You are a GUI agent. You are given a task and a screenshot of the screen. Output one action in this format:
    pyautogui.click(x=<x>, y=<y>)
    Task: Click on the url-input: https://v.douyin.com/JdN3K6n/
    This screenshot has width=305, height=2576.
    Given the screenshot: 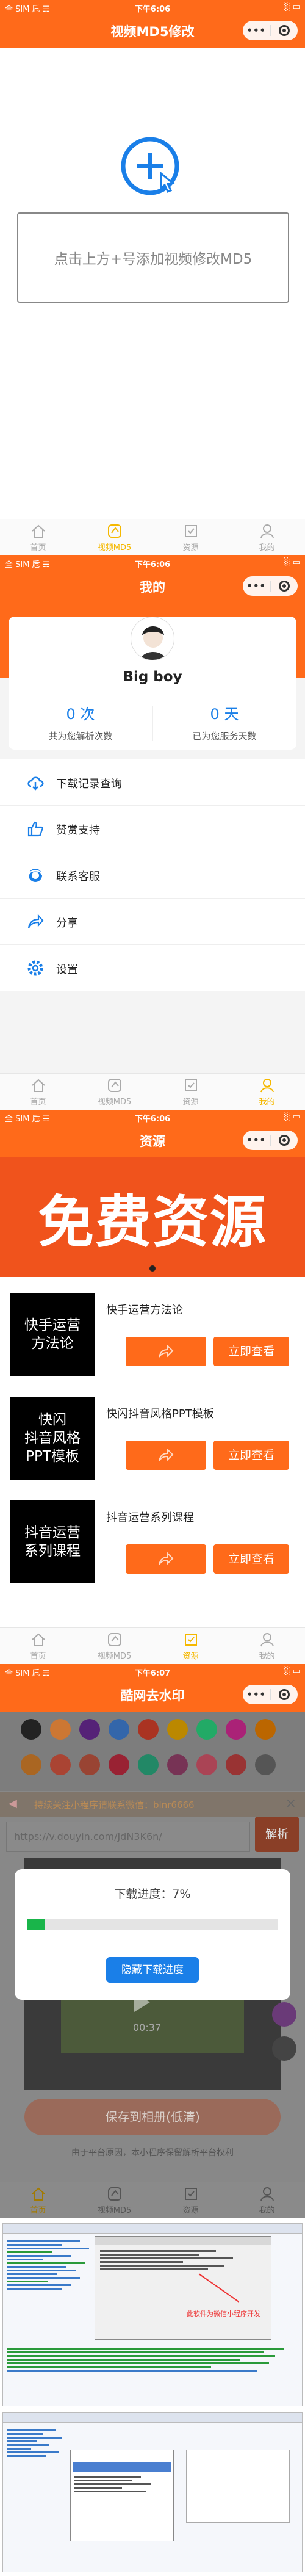 What is the action you would take?
    pyautogui.click(x=128, y=1837)
    